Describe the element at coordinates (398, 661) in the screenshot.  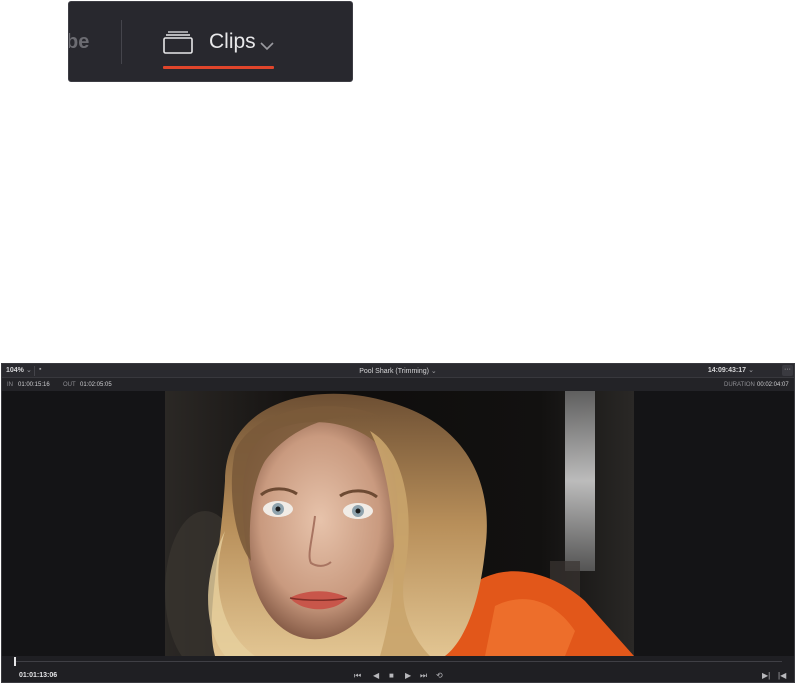
I see `scrubber-track` at that location.